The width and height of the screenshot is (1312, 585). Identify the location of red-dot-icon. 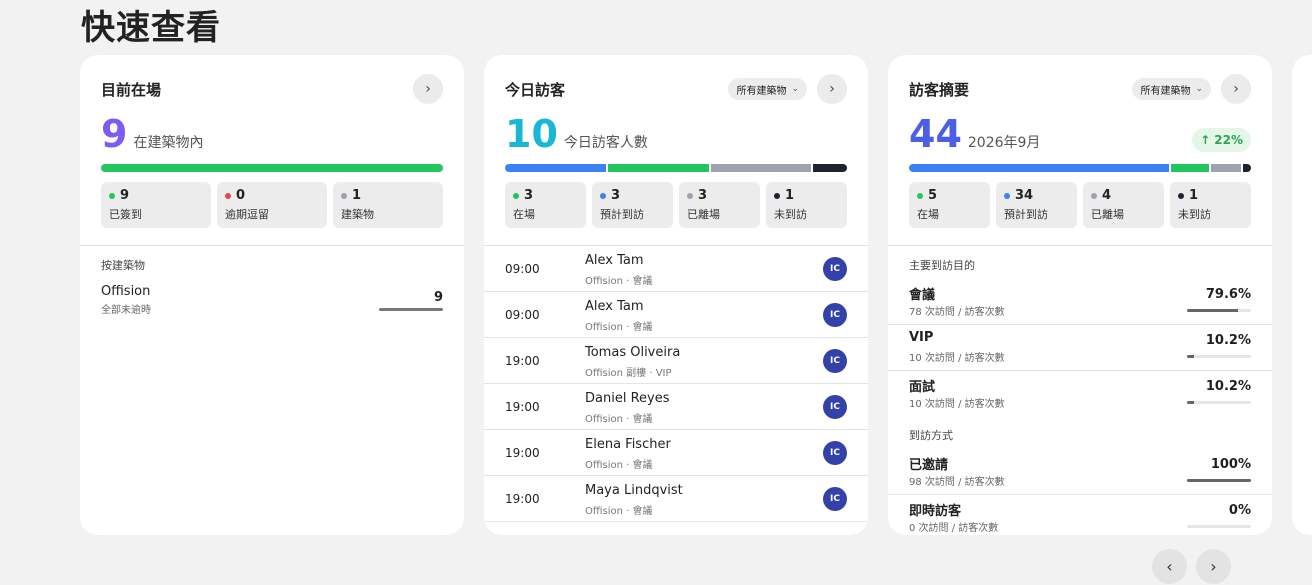
(228, 195).